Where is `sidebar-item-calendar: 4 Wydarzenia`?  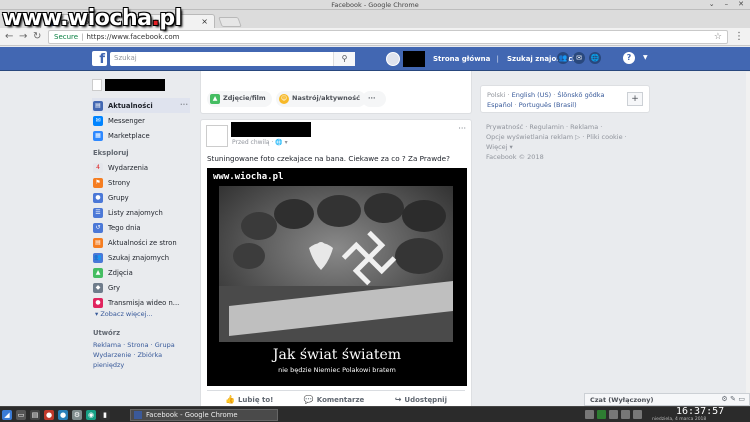 sidebar-item-calendar: 4 Wydarzenia is located at coordinates (142, 167).